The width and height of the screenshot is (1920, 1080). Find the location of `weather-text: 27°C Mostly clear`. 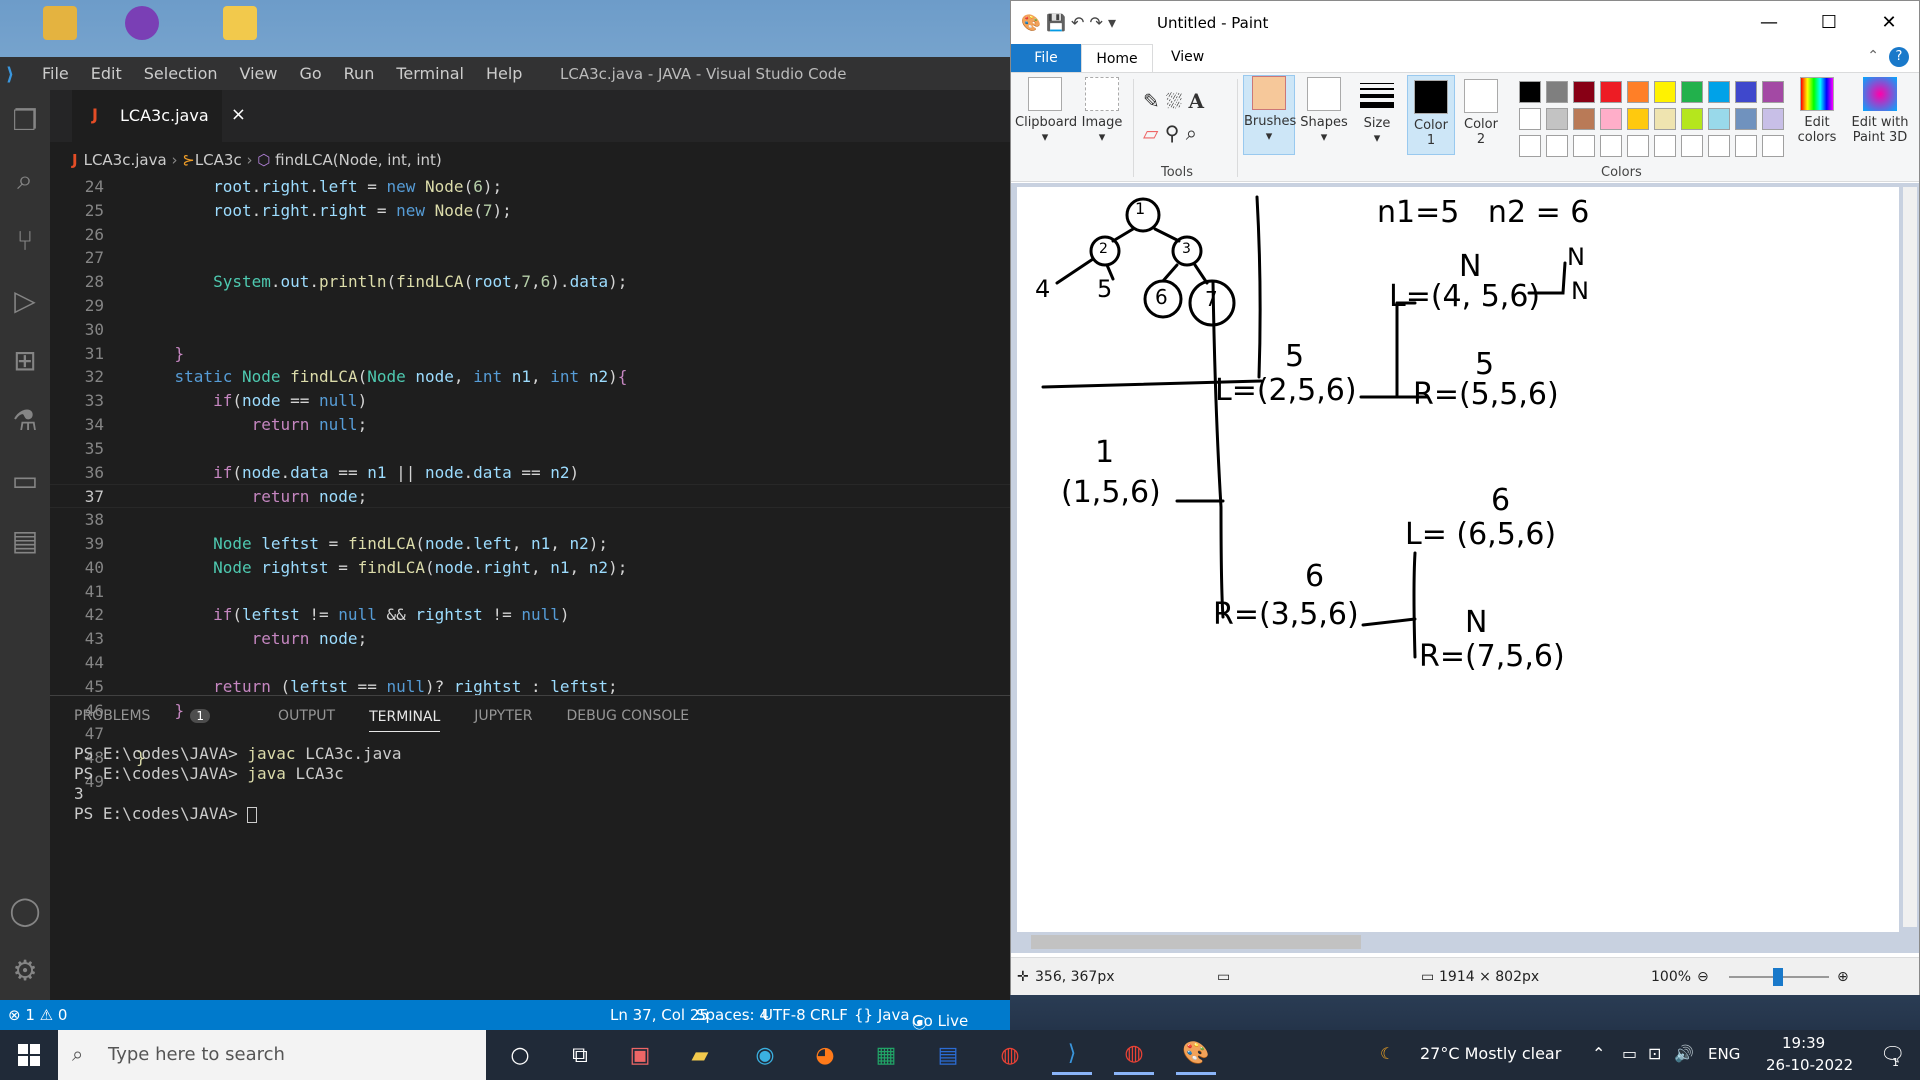

weather-text: 27°C Mostly clear is located at coordinates (1490, 1053).